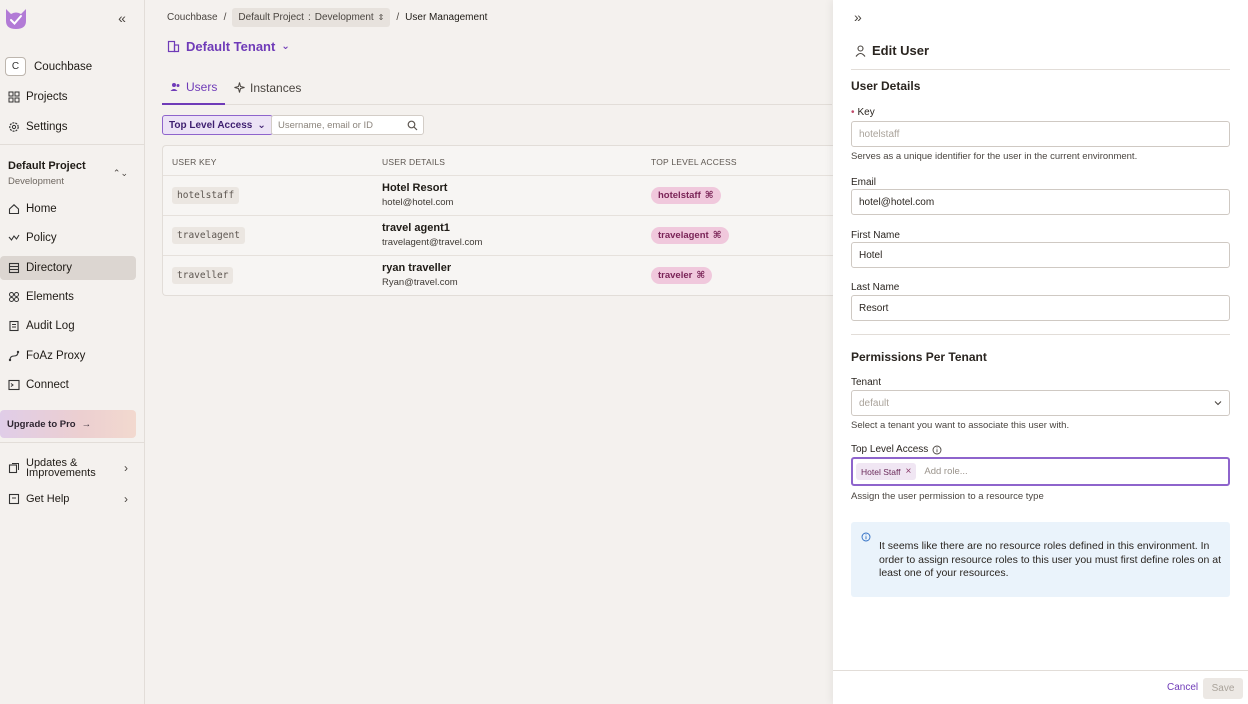 Image resolution: width=1248 pixels, height=704 pixels. What do you see at coordinates (686, 195) in the screenshot?
I see `role-chip: hotelstaff ⌘` at bounding box center [686, 195].